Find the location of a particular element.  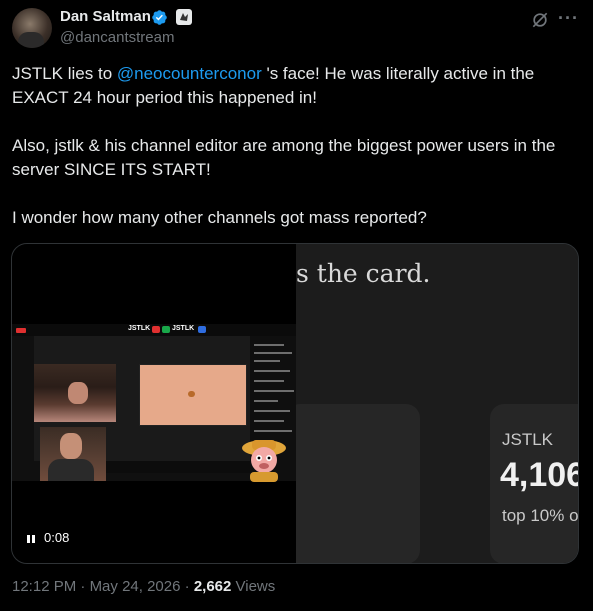

video-time: 0:08 is located at coordinates (57, 537).